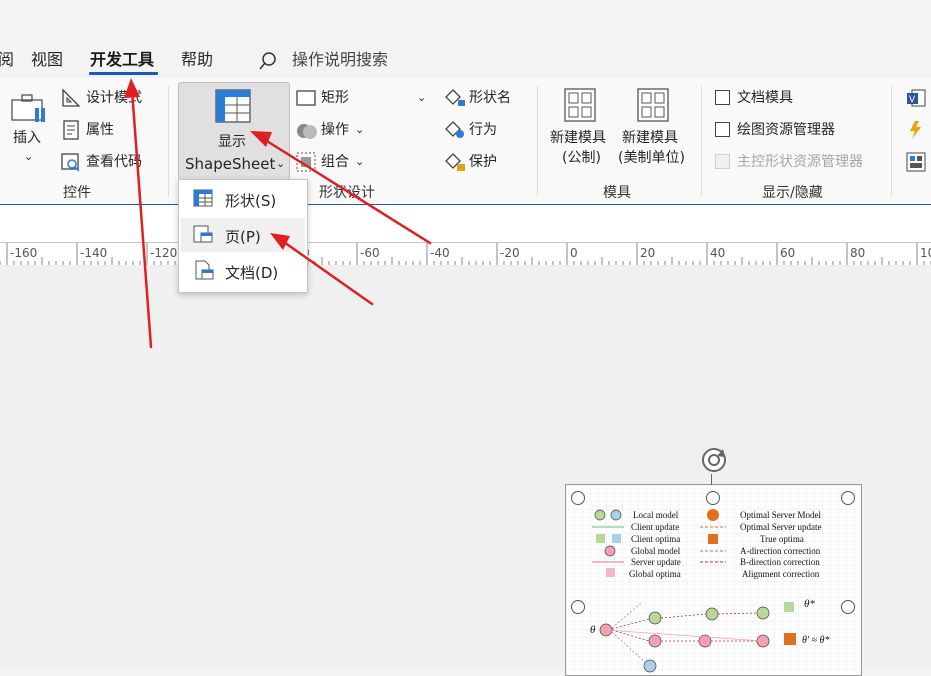  What do you see at coordinates (7, 61) in the screenshot?
I see `tab-review: 阅` at bounding box center [7, 61].